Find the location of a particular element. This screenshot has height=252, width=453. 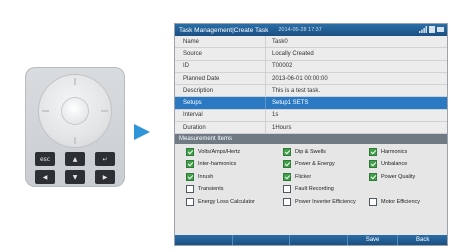

measurement-item: Power & Energy is located at coordinates (326, 164).